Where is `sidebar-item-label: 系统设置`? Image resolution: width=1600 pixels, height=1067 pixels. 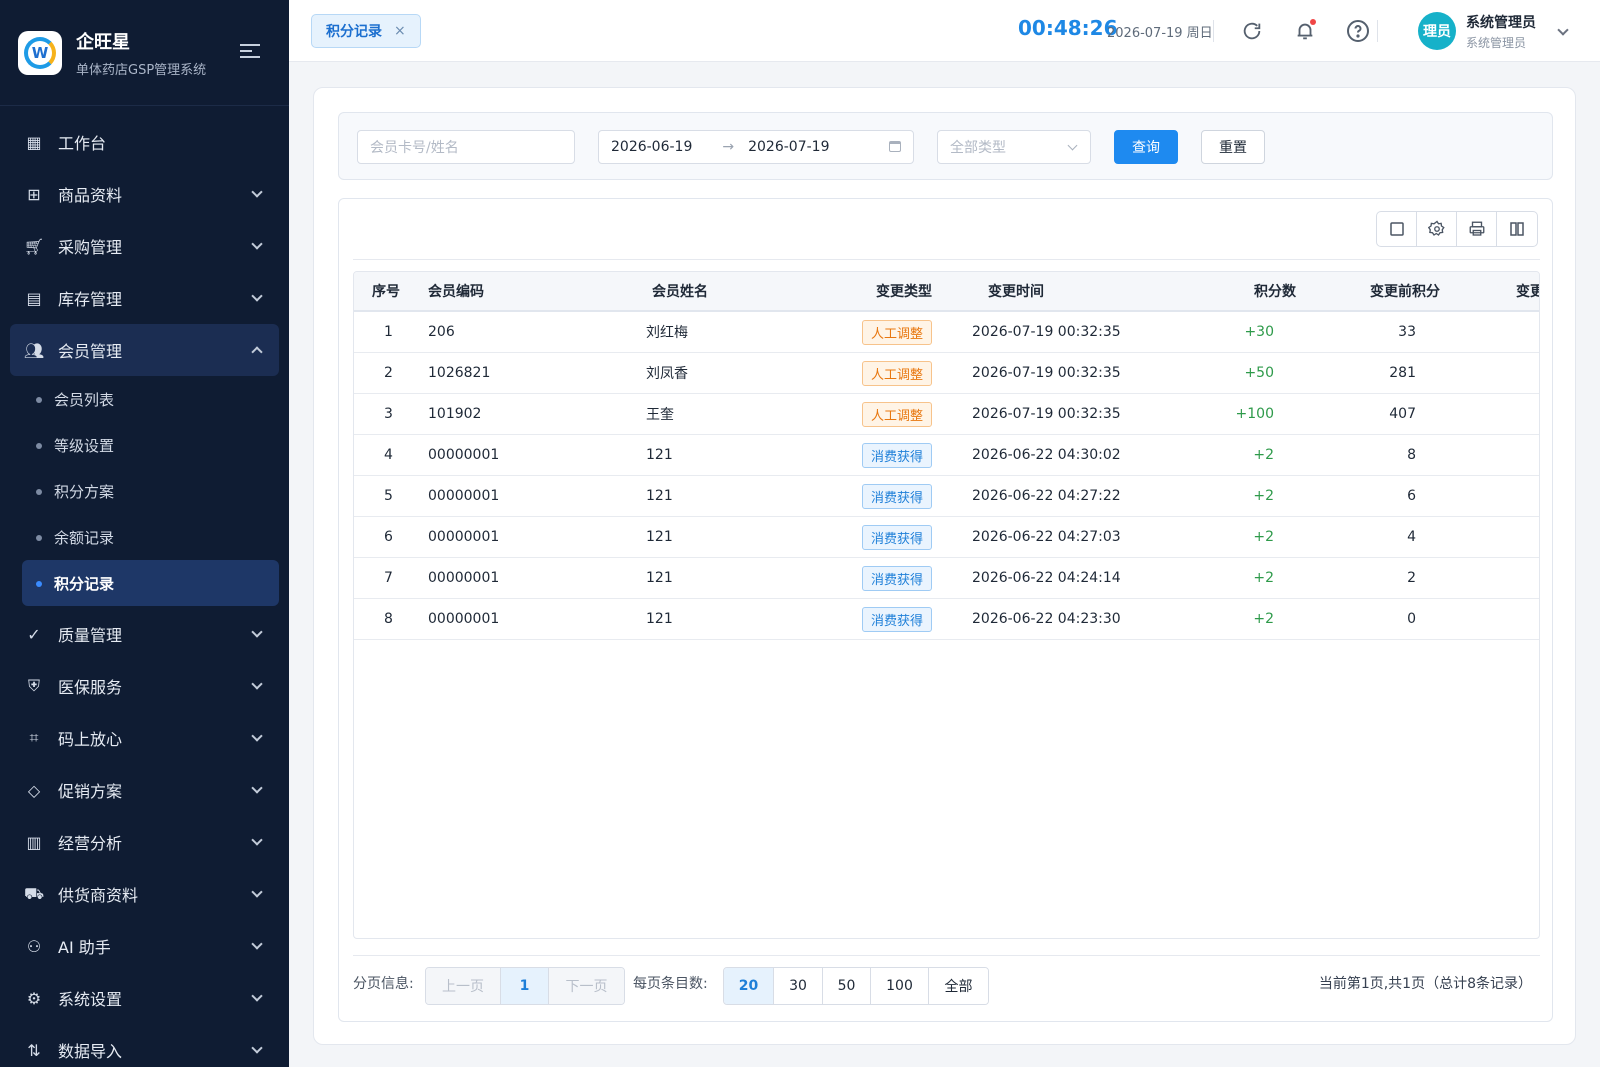
sidebar-item-label: 系统设置 is located at coordinates (90, 999).